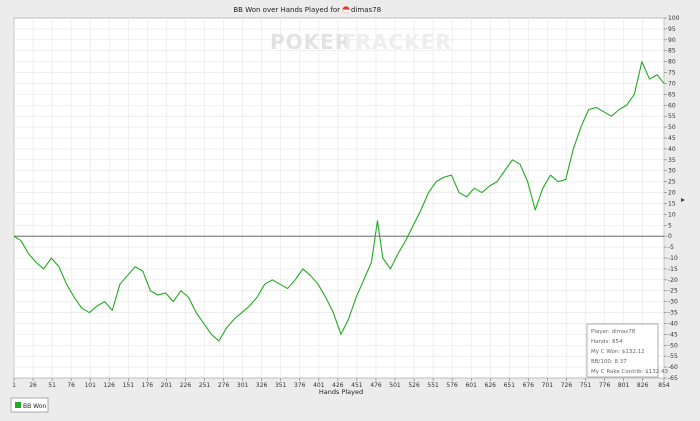 Image resolution: width=700 pixels, height=421 pixels. Describe the element at coordinates (395, 385) in the screenshot. I see `x-tick-label: 501` at that location.